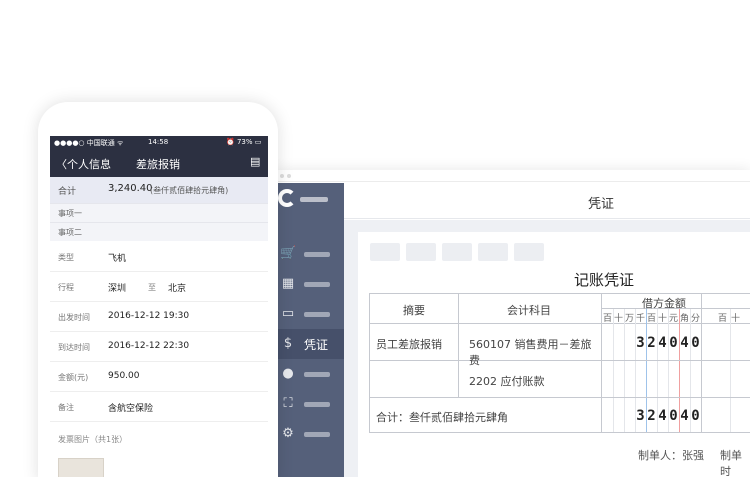 This screenshot has height=477, width=750. Describe the element at coordinates (640, 416) in the screenshot. I see `total-digit: 3` at that location.